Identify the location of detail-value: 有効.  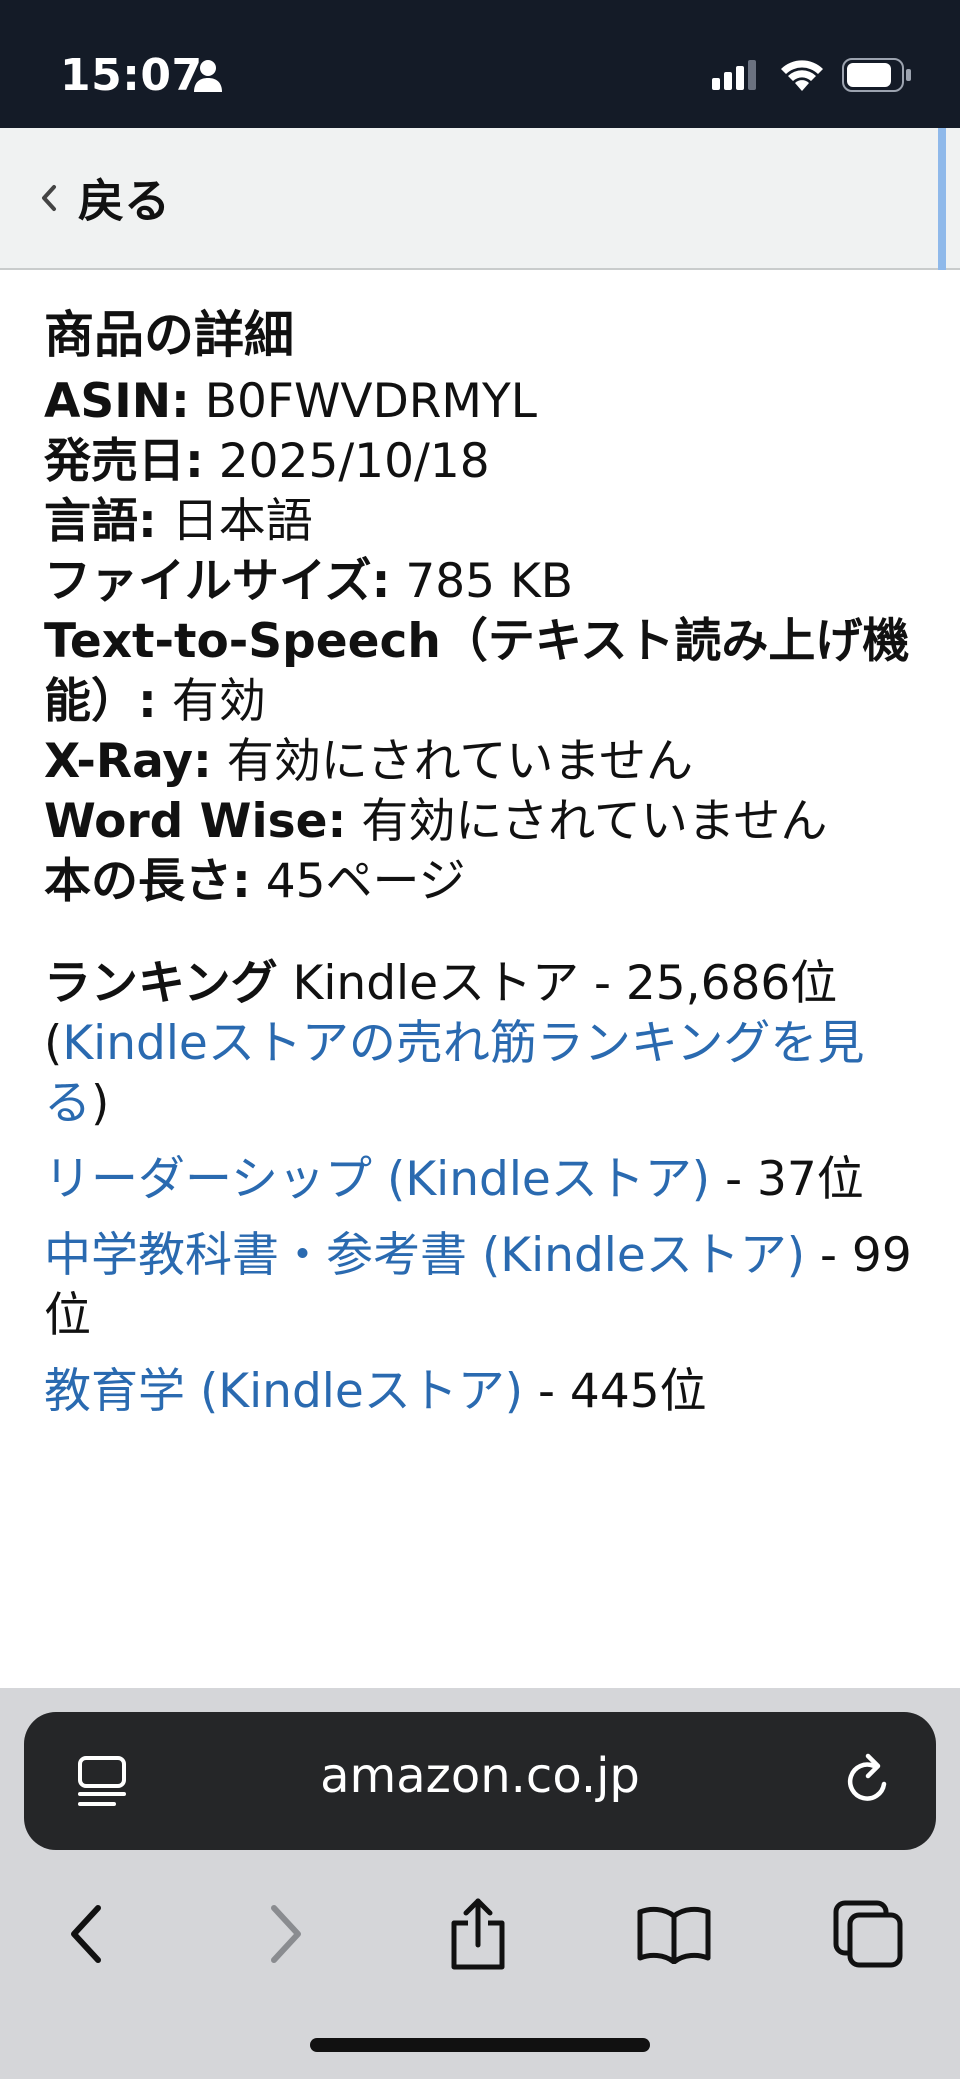
(211, 701).